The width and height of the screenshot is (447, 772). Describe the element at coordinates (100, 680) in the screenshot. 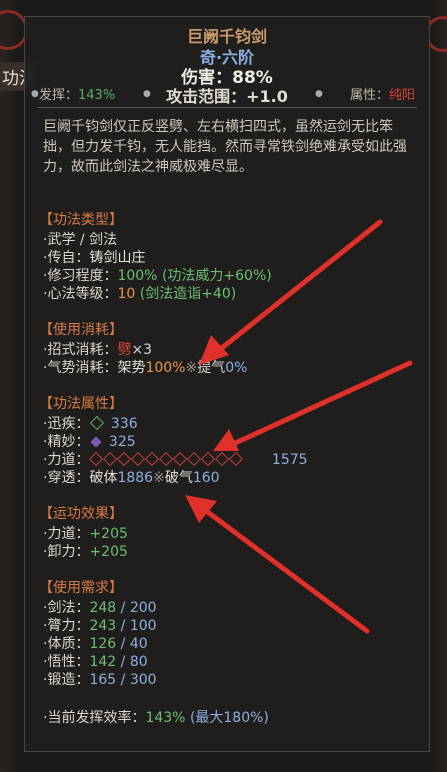

I see `requirement-row: ·锻造：165 / 300` at that location.